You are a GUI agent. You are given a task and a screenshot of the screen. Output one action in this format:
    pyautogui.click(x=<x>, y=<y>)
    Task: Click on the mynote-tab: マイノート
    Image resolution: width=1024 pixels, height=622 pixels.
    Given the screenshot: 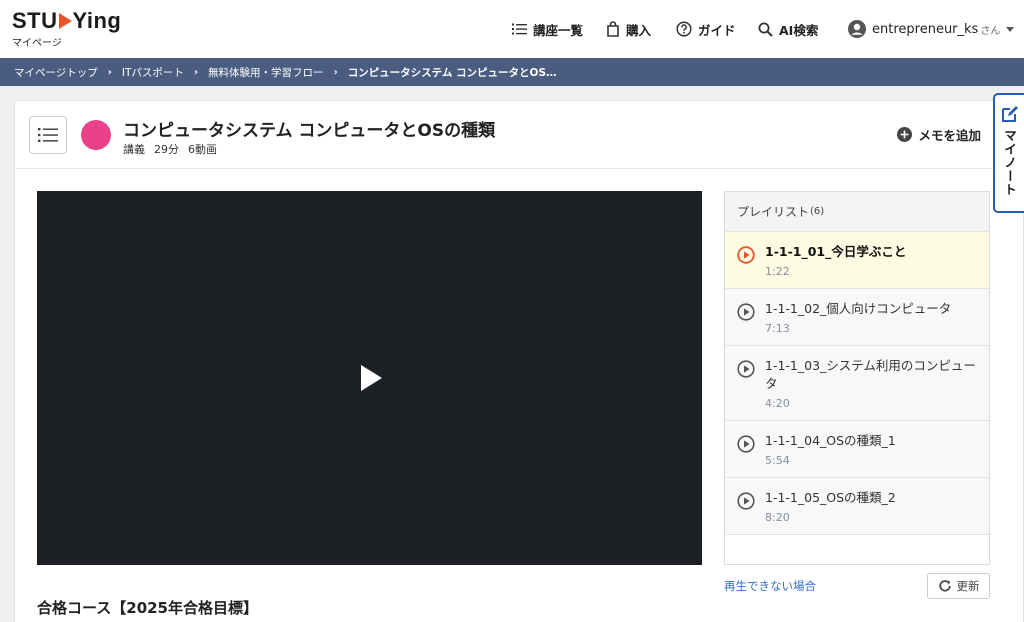 What is the action you would take?
    pyautogui.click(x=1008, y=153)
    